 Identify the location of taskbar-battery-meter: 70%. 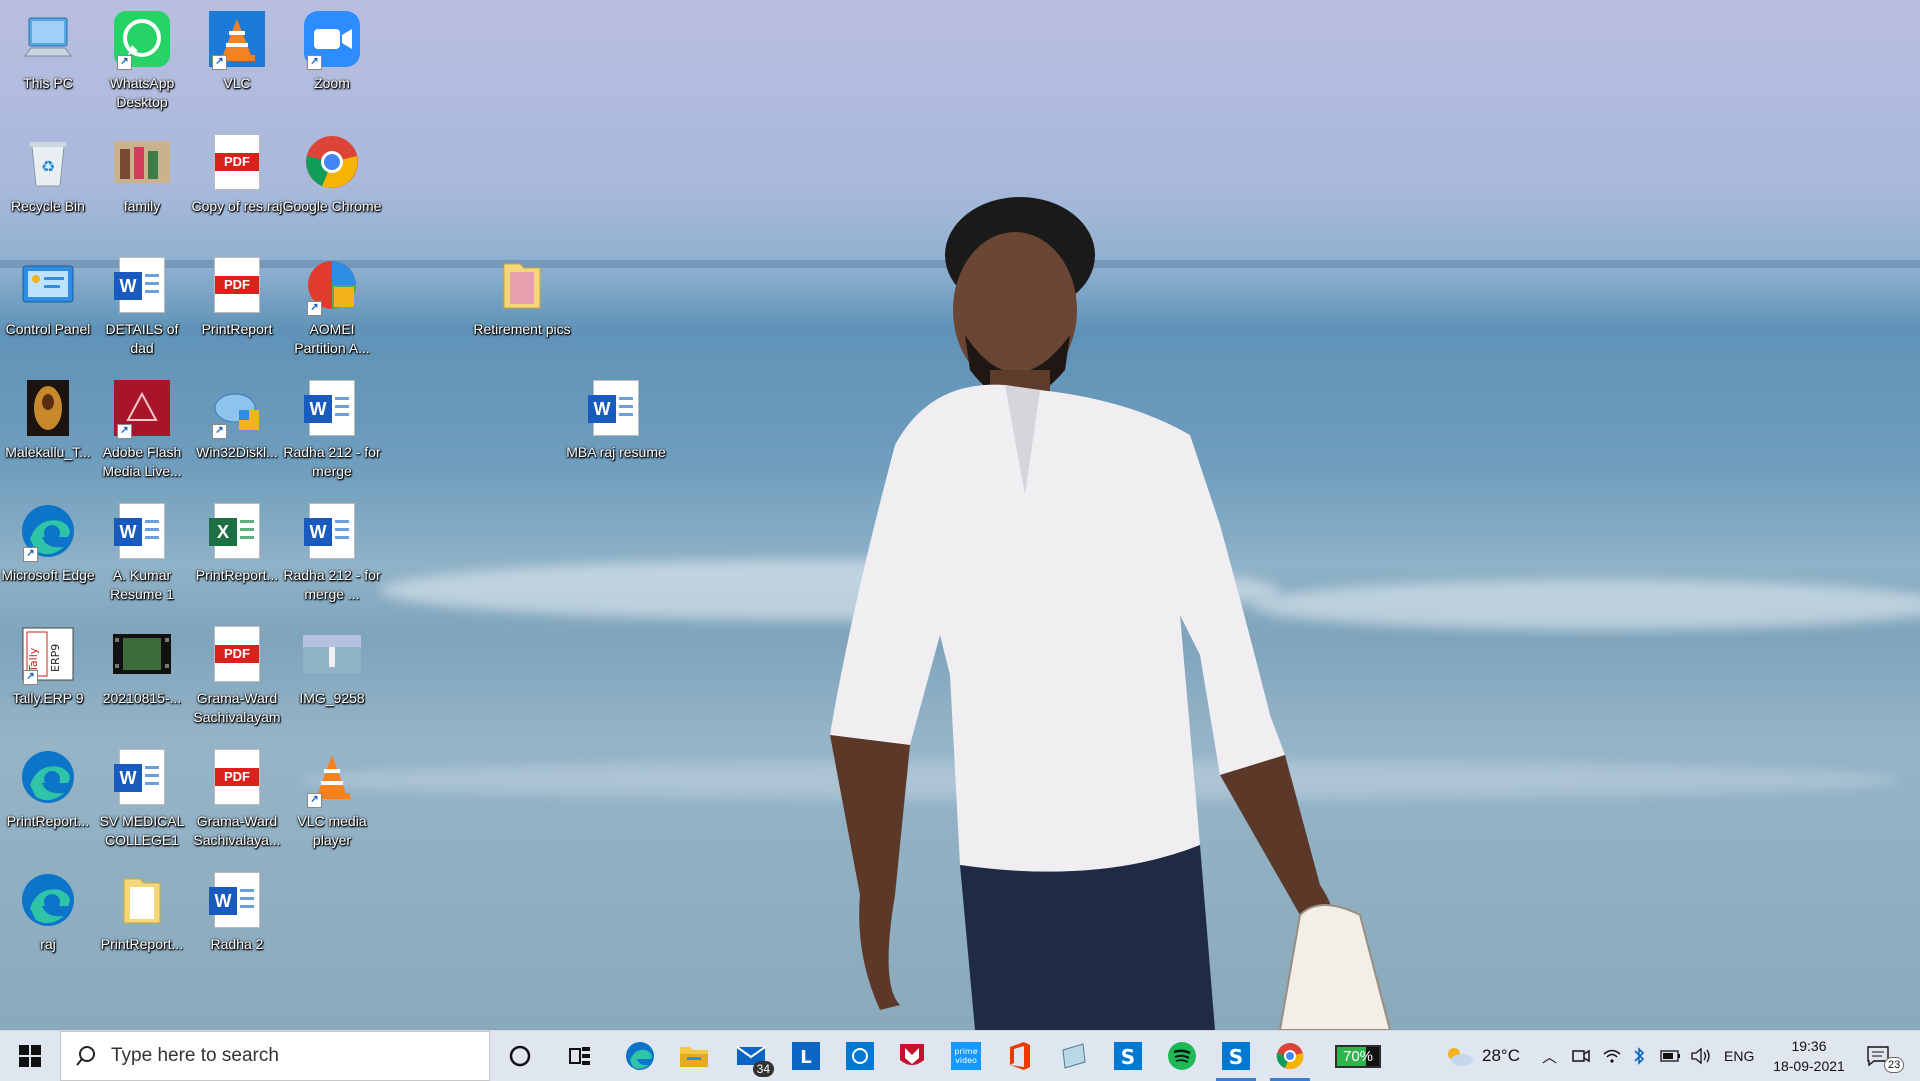
(1358, 1056).